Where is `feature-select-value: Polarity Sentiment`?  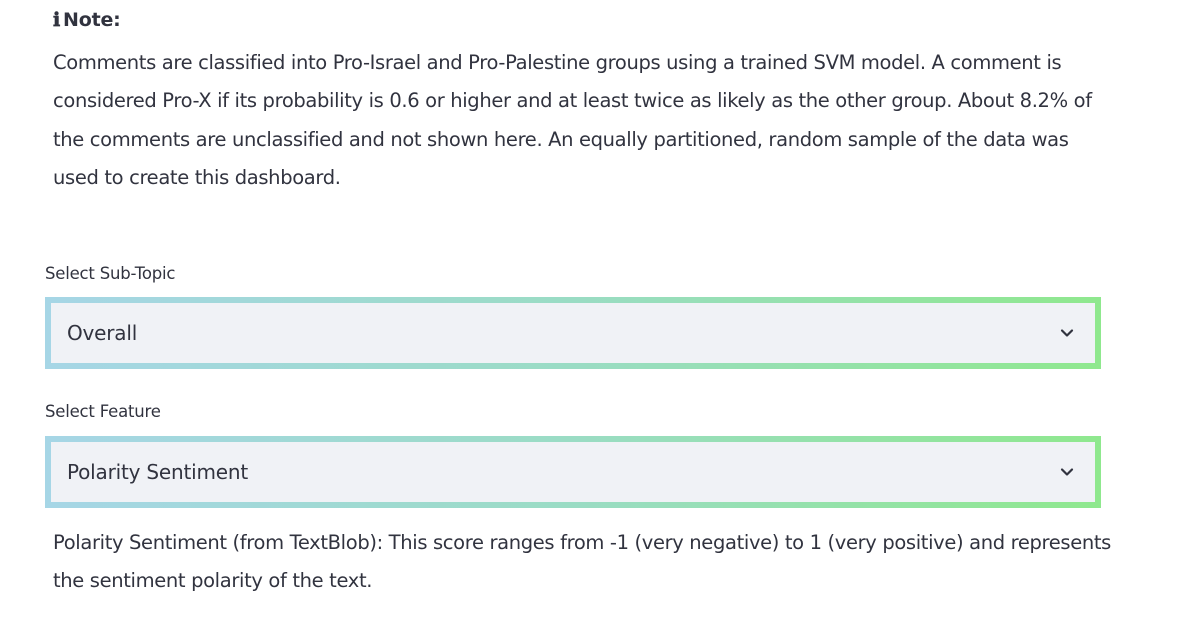 feature-select-value: Polarity Sentiment is located at coordinates (157, 472).